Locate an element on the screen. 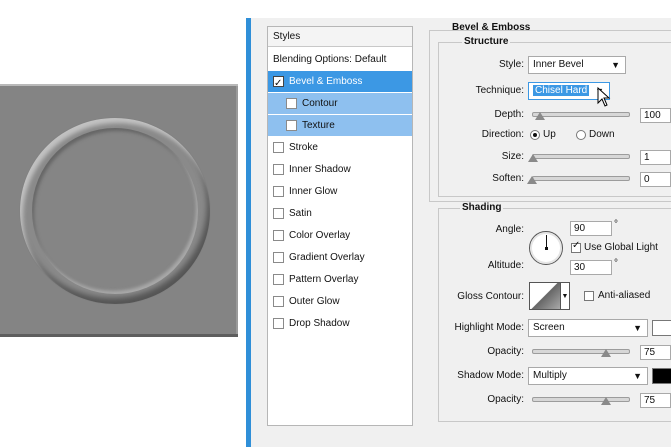 The height and width of the screenshot is (447, 671). shadow-opacity-slider-thumb is located at coordinates (605, 401).